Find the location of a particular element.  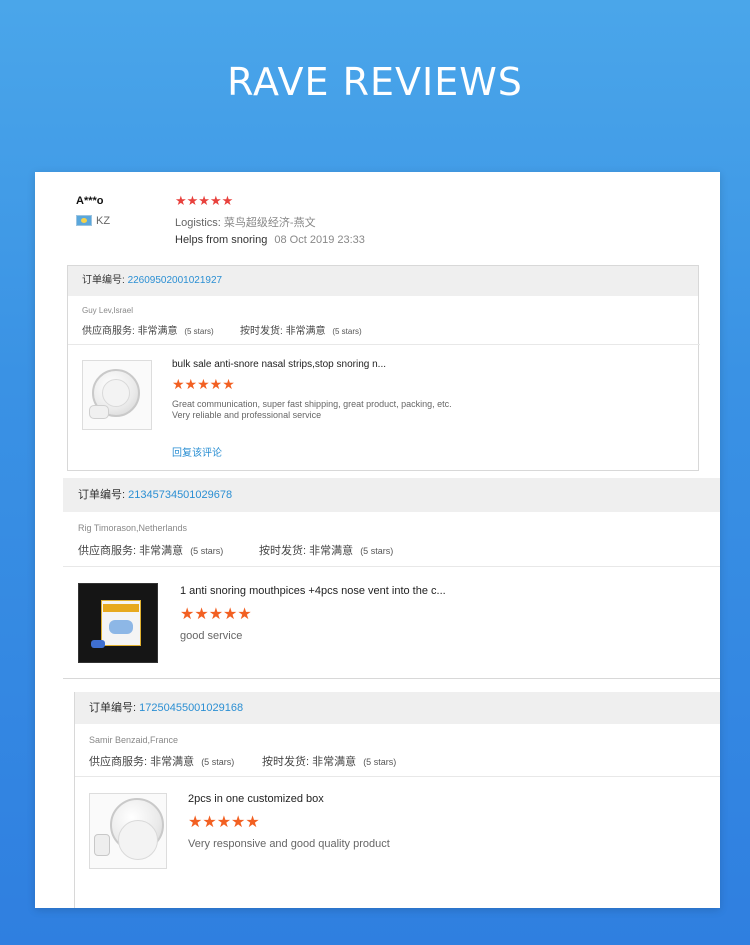

order-number-link: 22609502001021927 is located at coordinates (175, 280).